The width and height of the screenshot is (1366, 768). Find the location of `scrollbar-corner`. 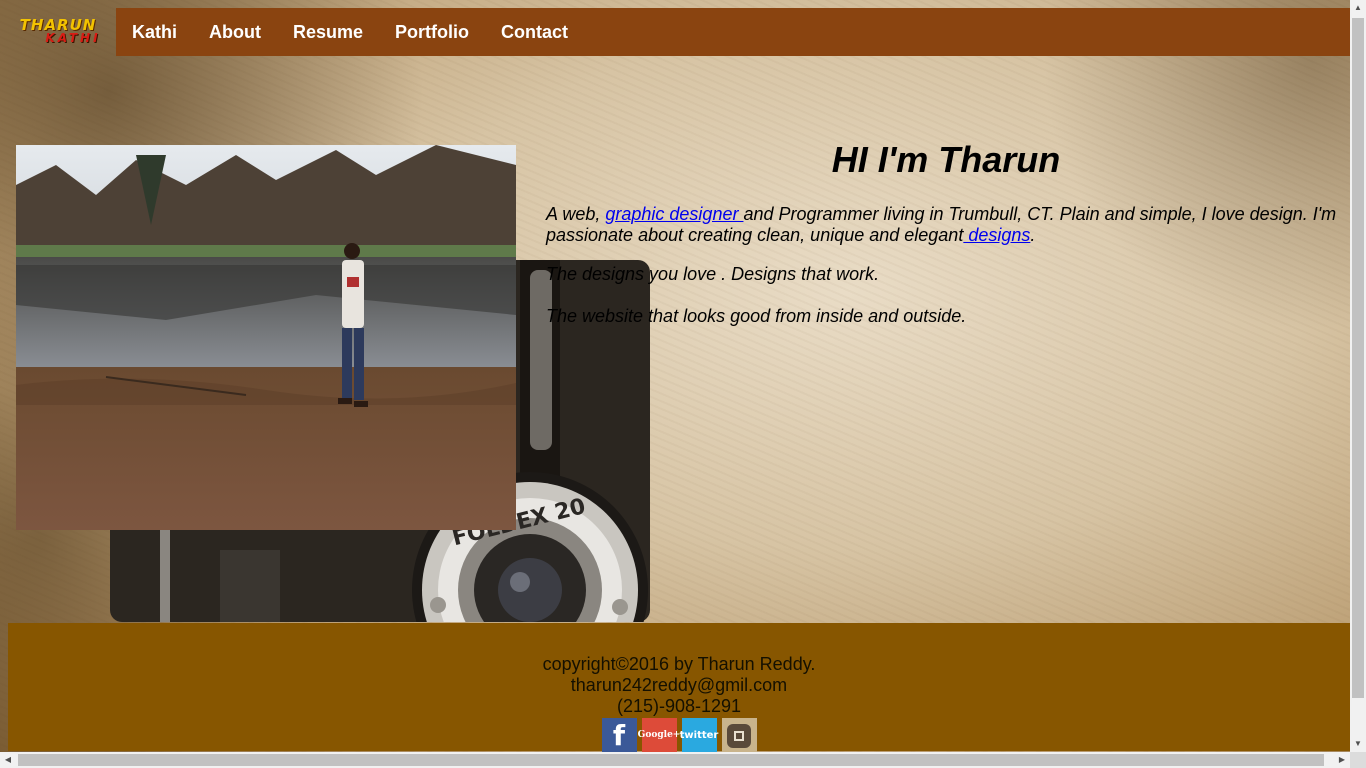

scrollbar-corner is located at coordinates (1358, 760).